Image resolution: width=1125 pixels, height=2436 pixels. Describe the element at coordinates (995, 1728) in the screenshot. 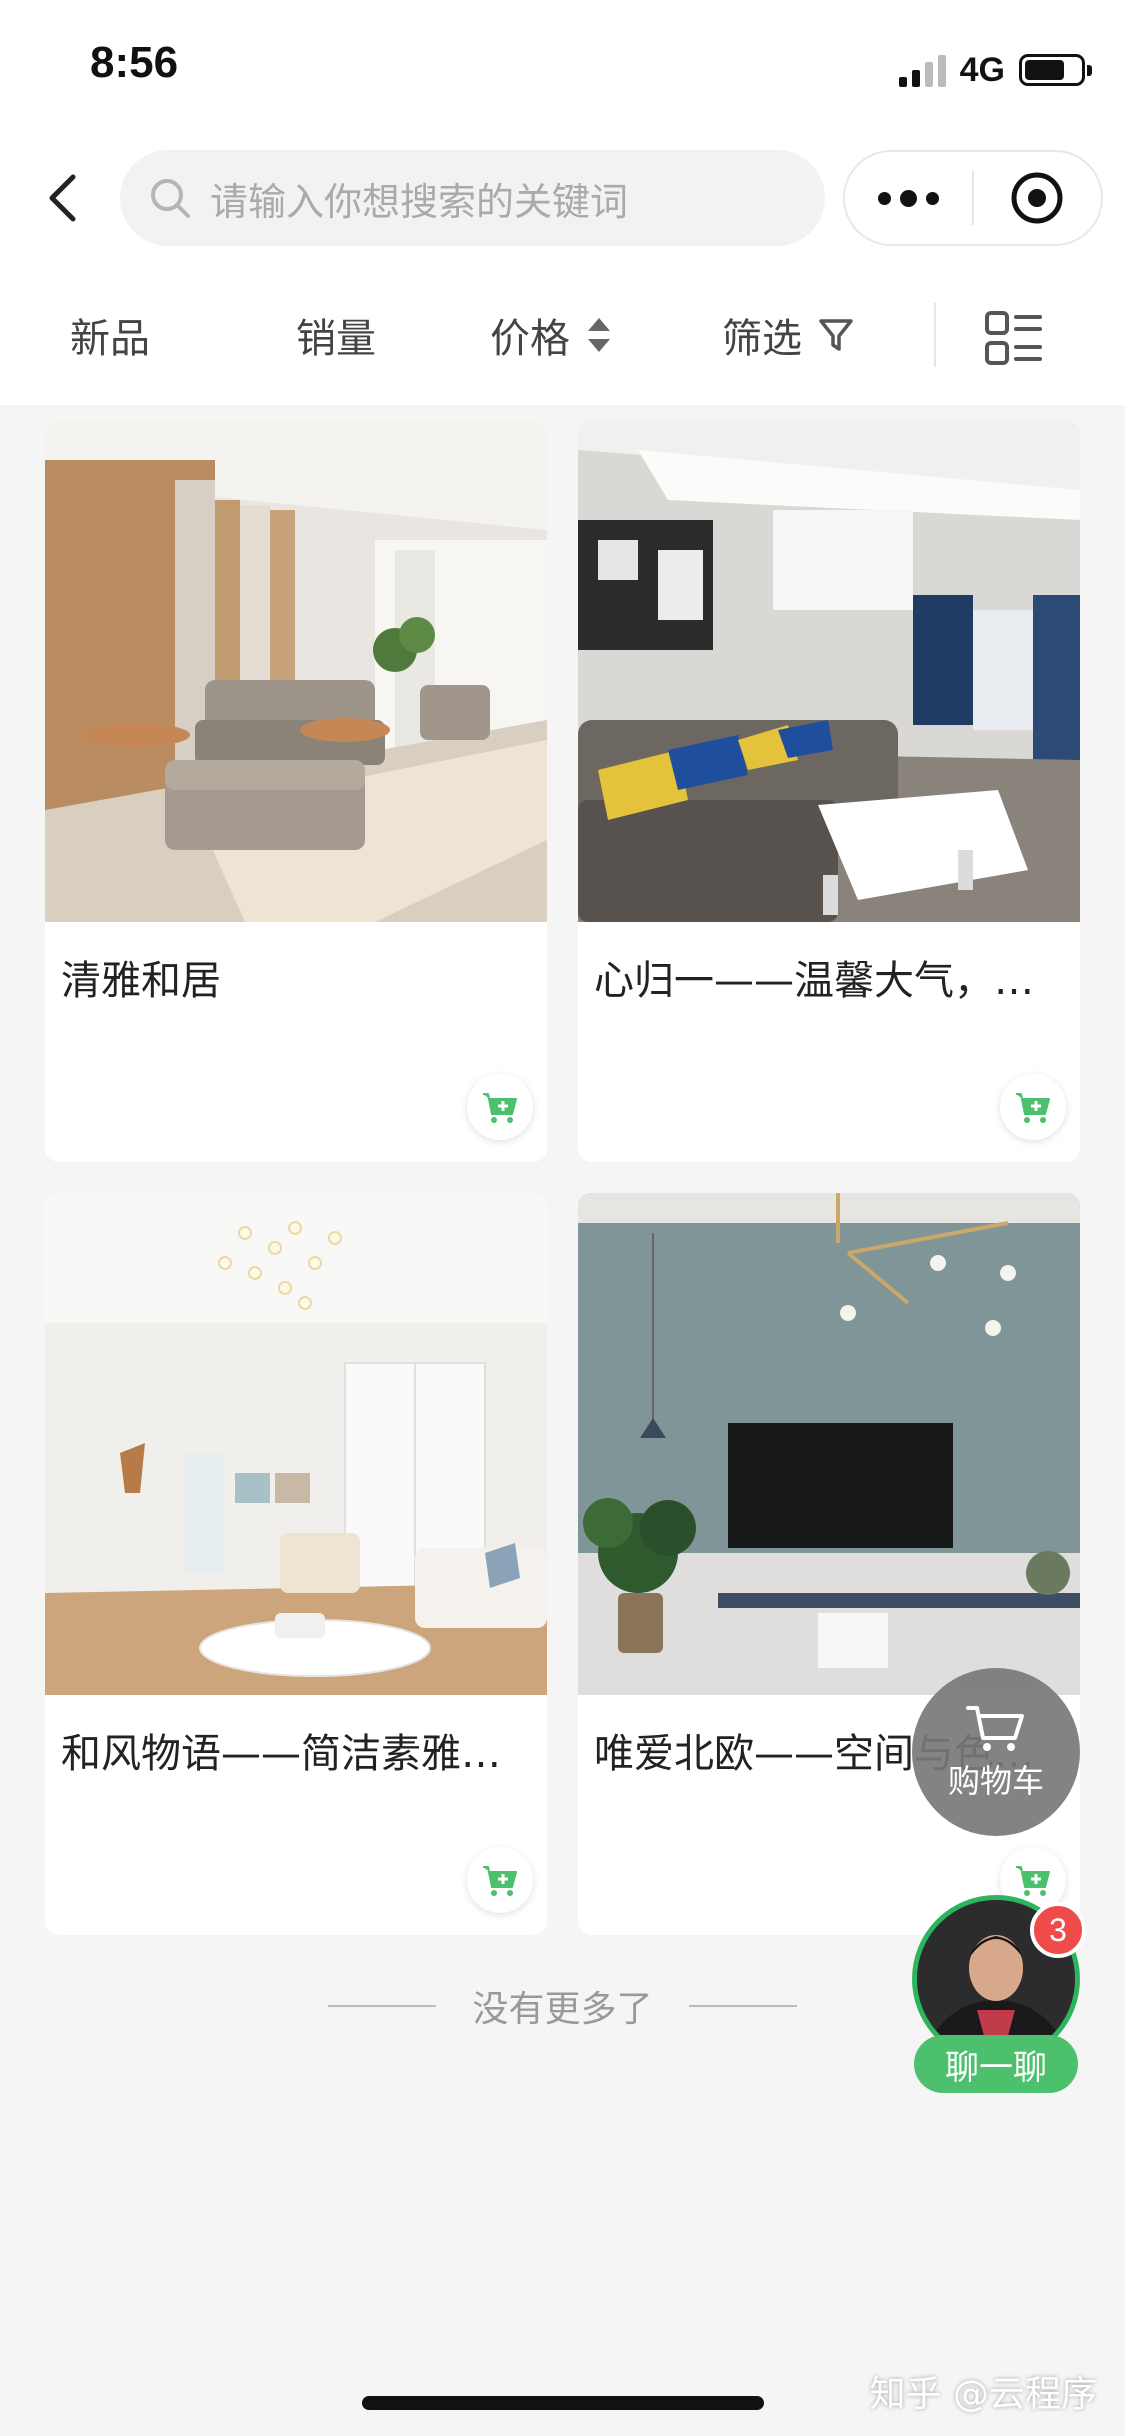

I see `shopping-cart-icon` at that location.